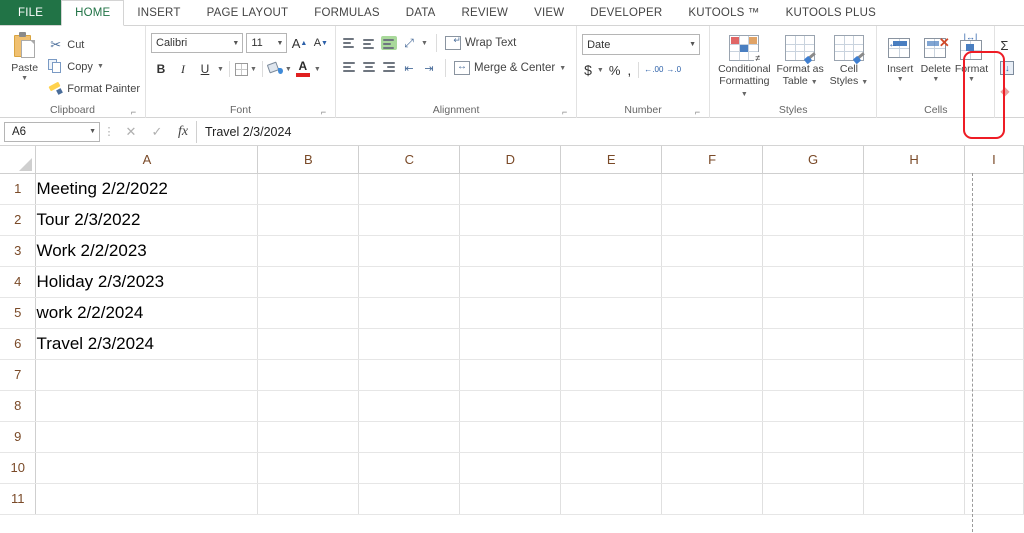 The width and height of the screenshot is (1024, 533). Describe the element at coordinates (914, 251) in the screenshot. I see `cell-h3` at that location.